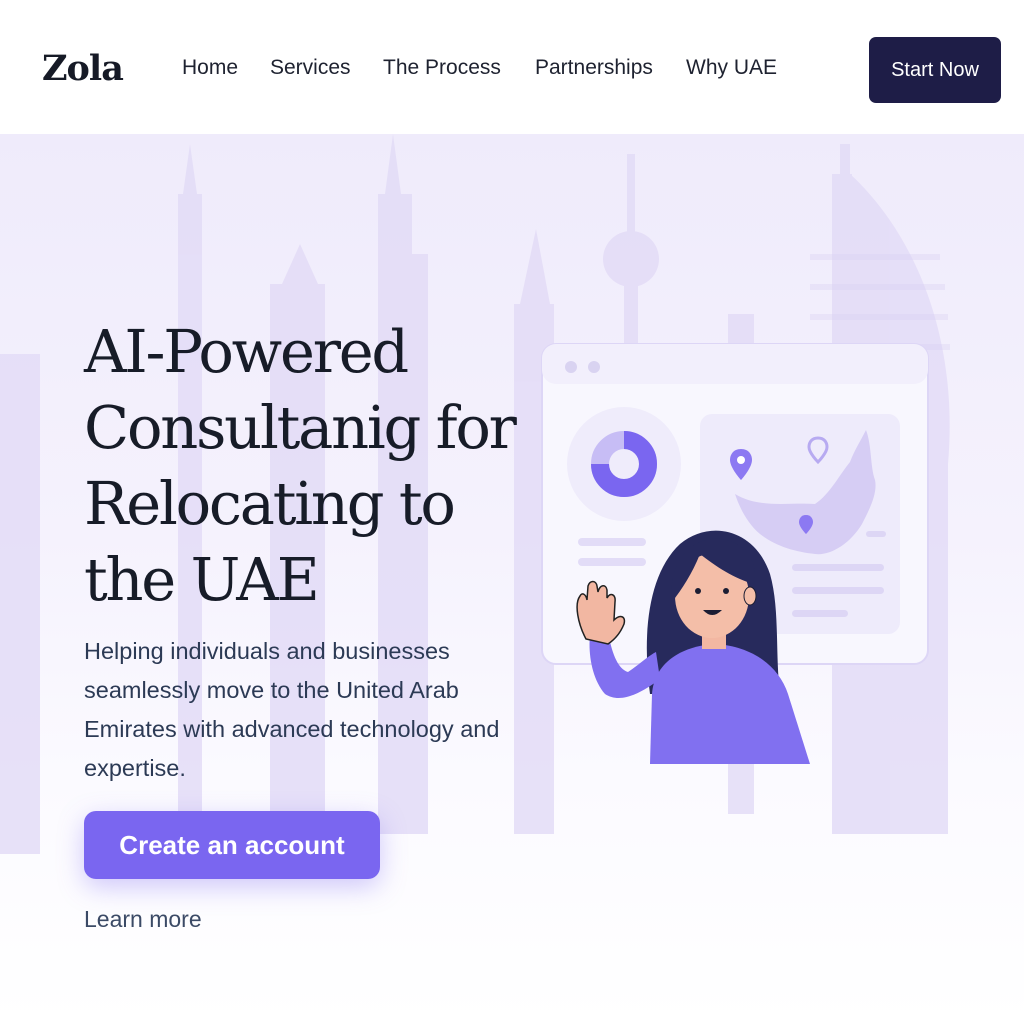 The image size is (1024, 1024). What do you see at coordinates (143, 919) in the screenshot?
I see `learn-more-link: Learn more` at bounding box center [143, 919].